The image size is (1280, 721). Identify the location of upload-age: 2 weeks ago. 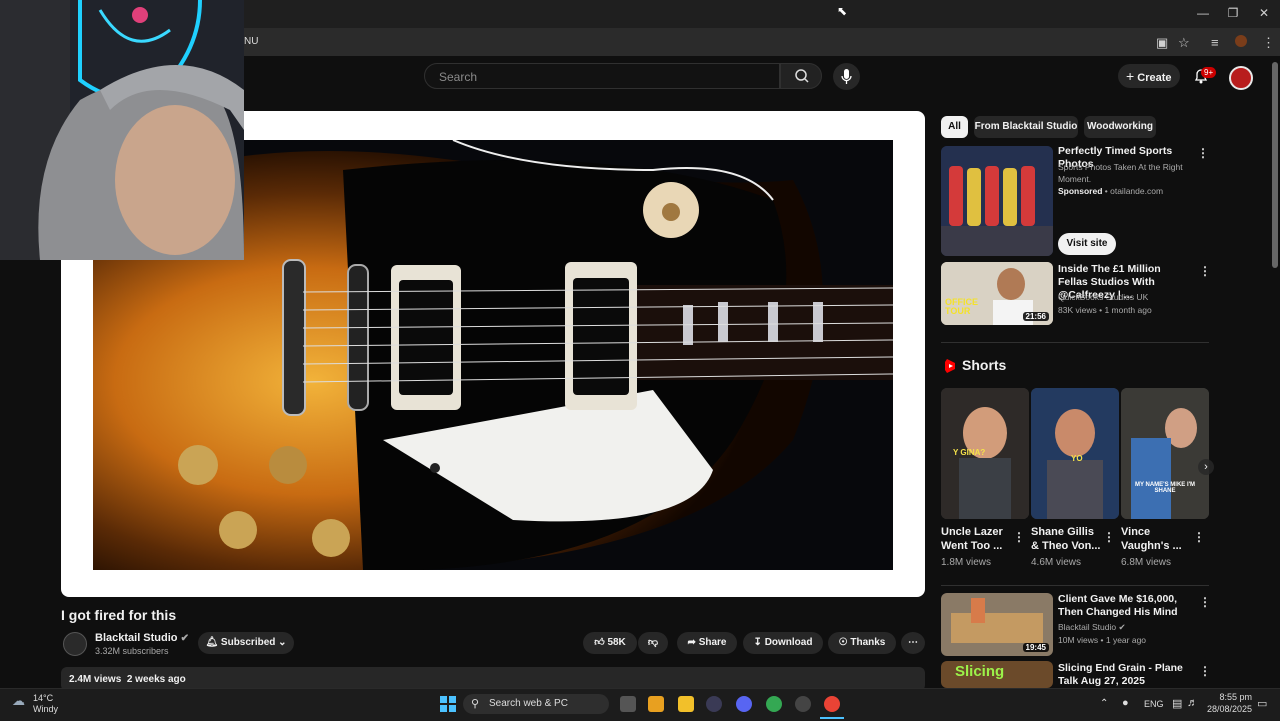
(156, 679).